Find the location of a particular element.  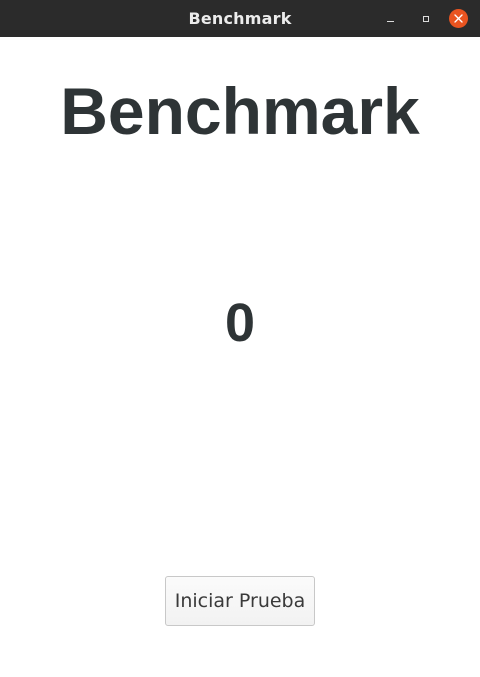

title-bar: Benchmark is located at coordinates (240, 18).